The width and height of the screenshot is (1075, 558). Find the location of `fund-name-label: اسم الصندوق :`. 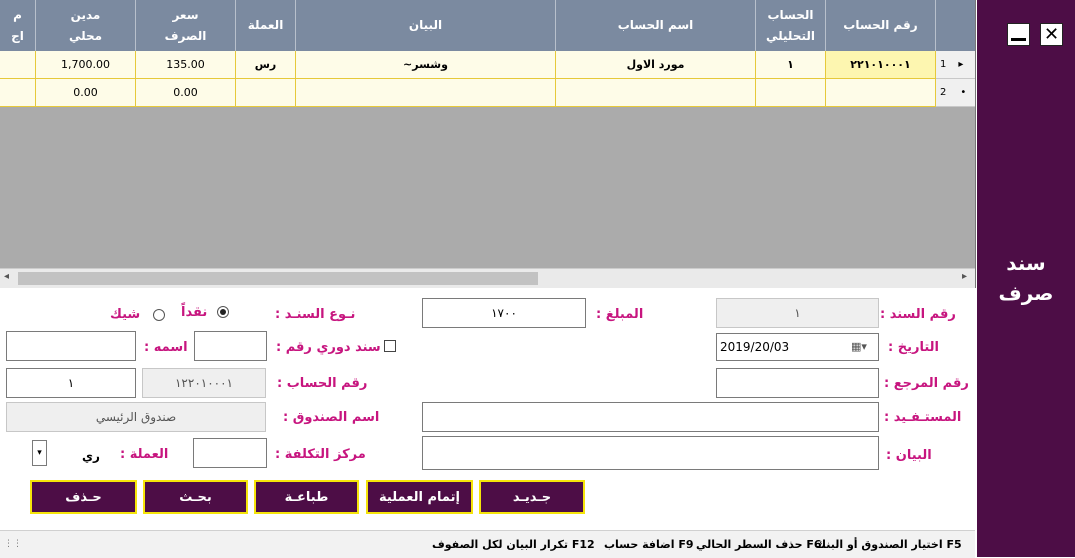

fund-name-label: اسم الصندوق : is located at coordinates (331, 417).